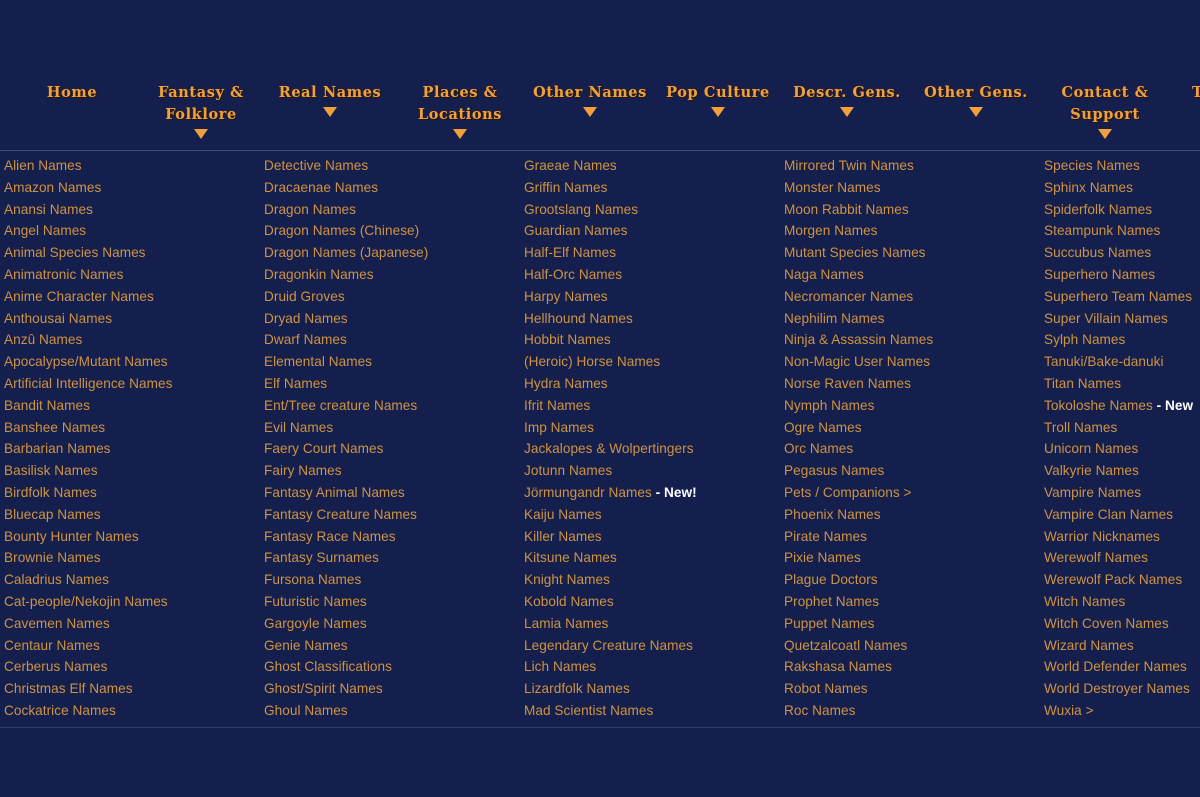 The image size is (1200, 797). I want to click on dropdown-link: Puppet Names, so click(910, 624).